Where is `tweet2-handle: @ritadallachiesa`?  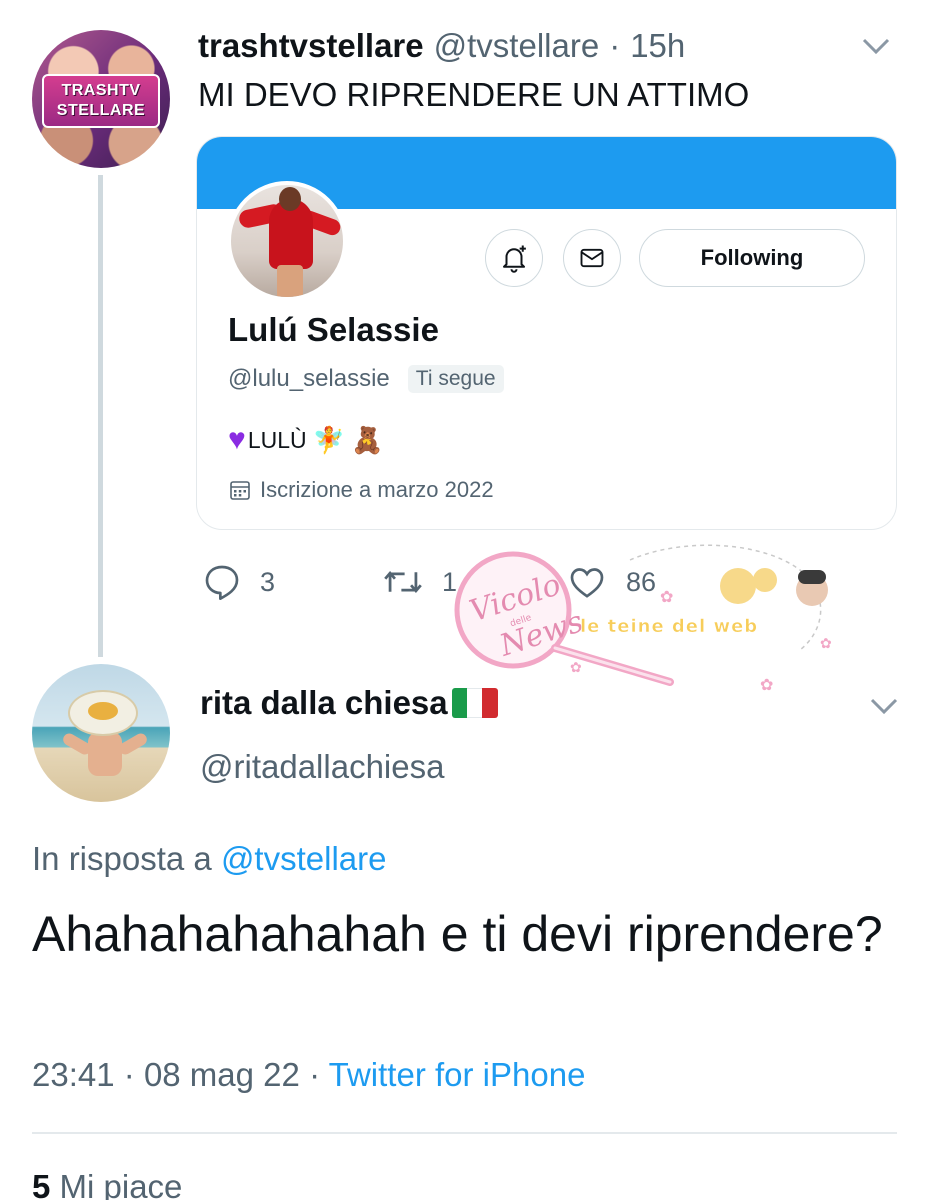
tweet2-handle: @ritadallachiesa is located at coordinates (322, 767).